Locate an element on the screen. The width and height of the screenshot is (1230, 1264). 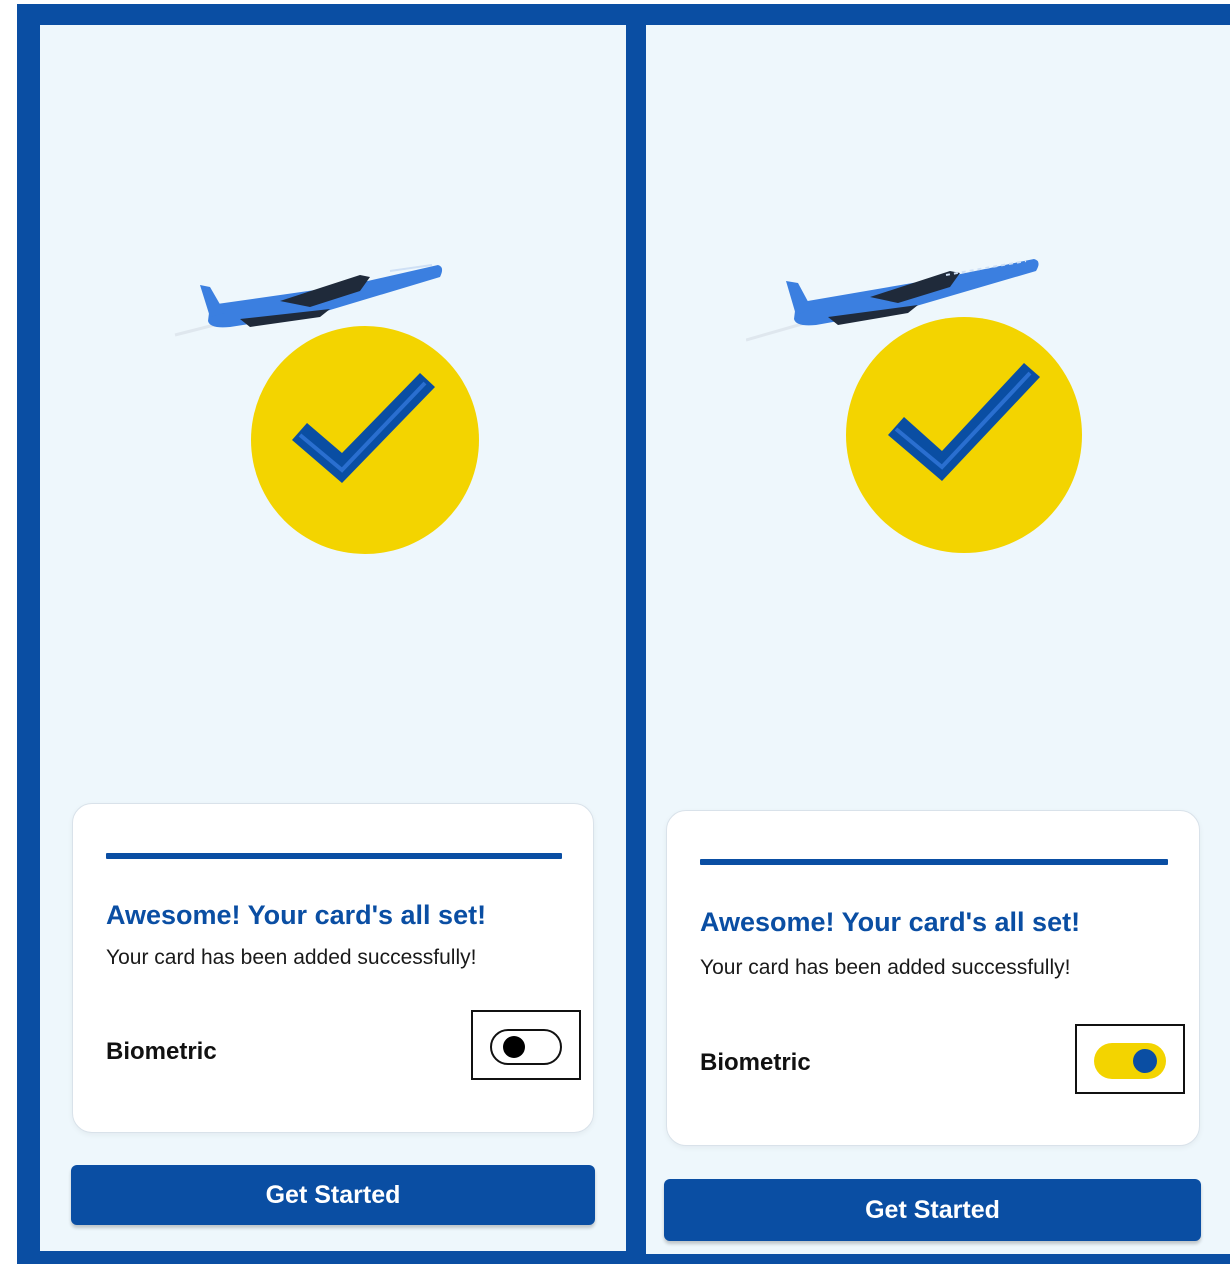
airplane-icon is located at coordinates (308, 300).